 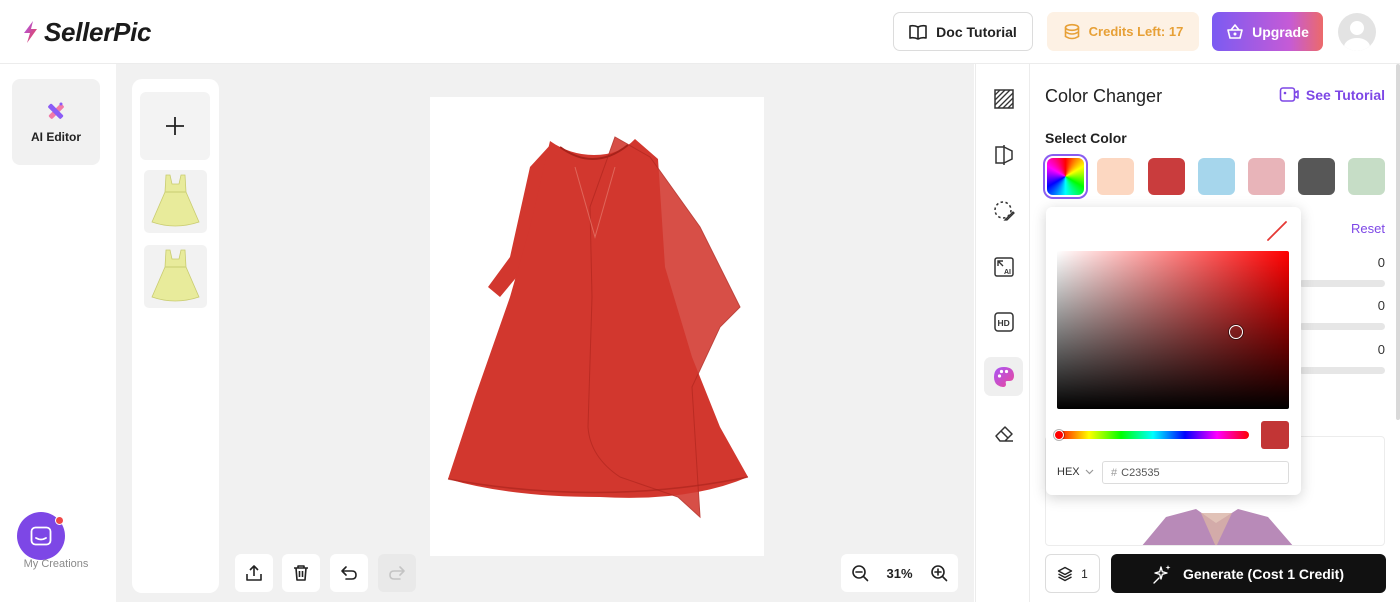 What do you see at coordinates (1195, 472) in the screenshot?
I see `hex-input: # C23535` at bounding box center [1195, 472].